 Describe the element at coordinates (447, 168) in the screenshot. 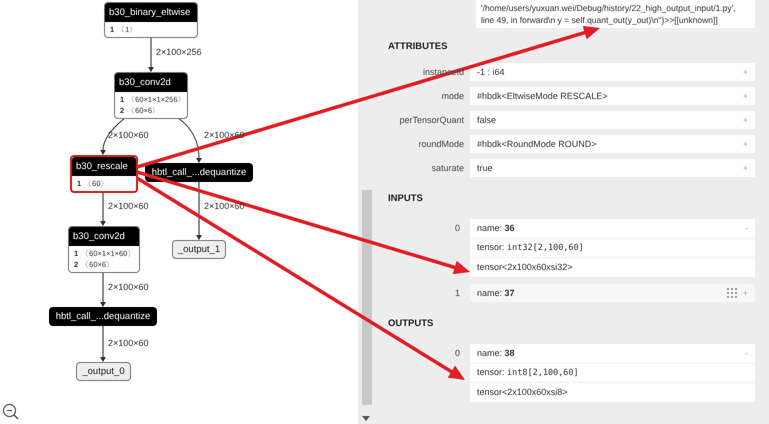

I see `attribute-name: saturate` at that location.